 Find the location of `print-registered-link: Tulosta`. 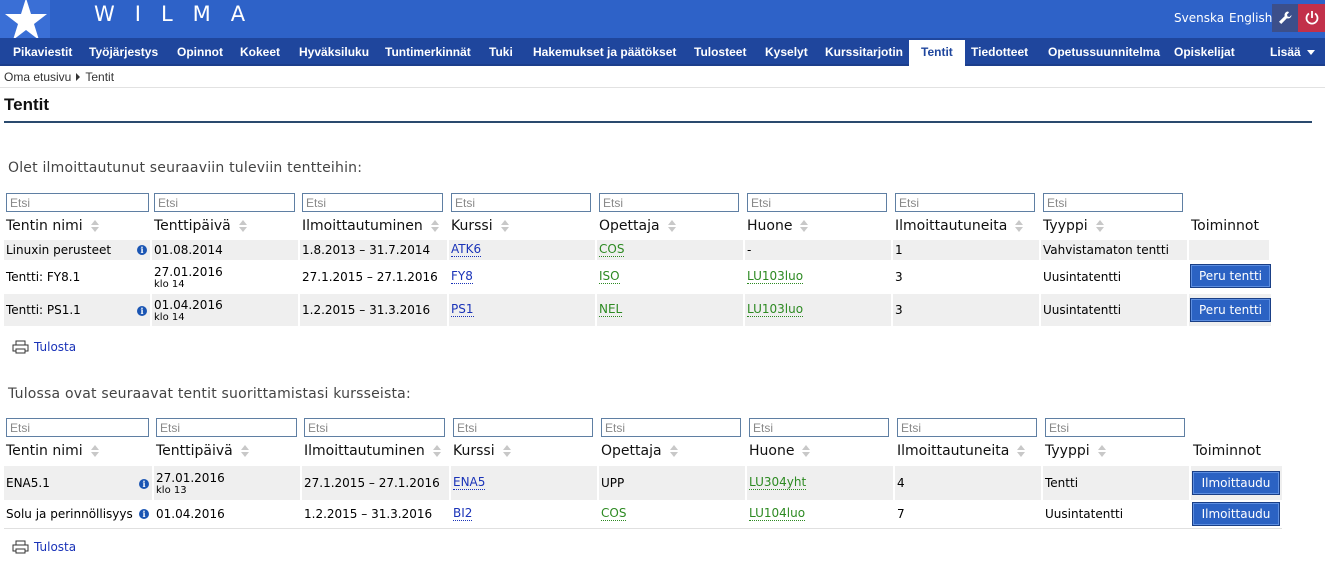

print-registered-link: Tulosta is located at coordinates (44, 347).